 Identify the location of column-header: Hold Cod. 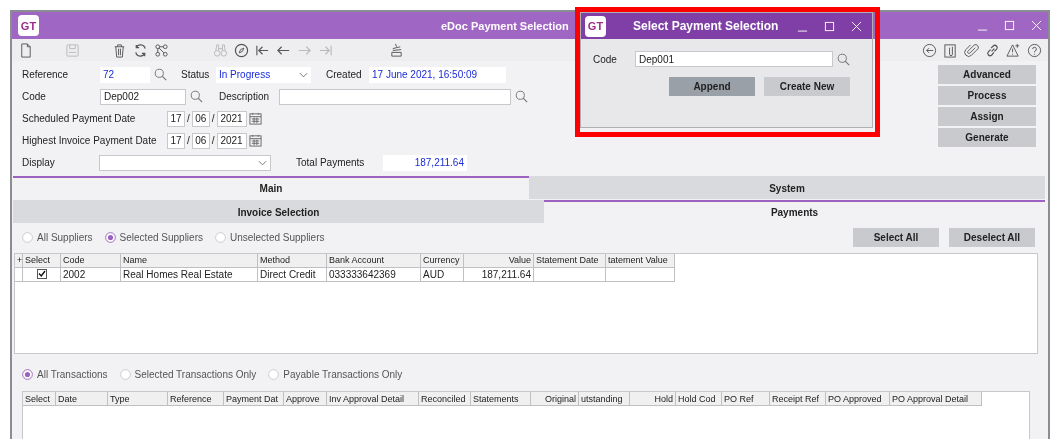
(699, 399).